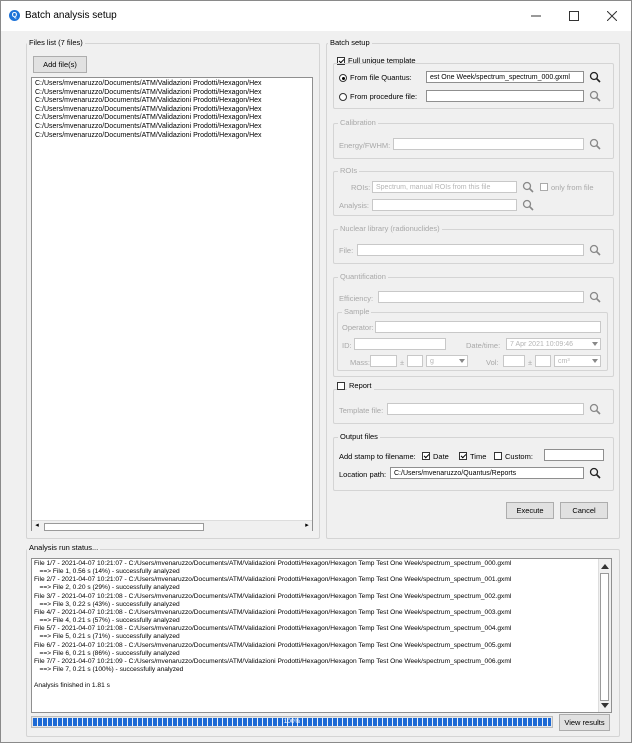 Image resolution: width=632 pixels, height=743 pixels. I want to click on nuclear-file-label: File:, so click(346, 250).